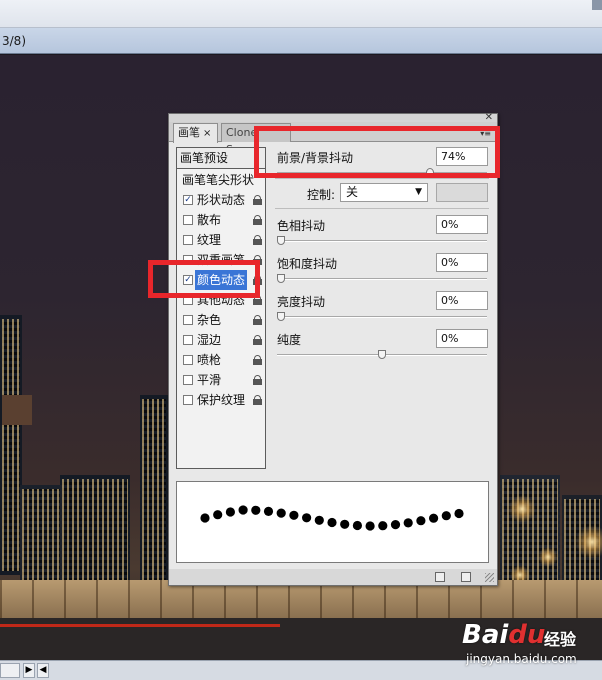 This screenshot has width=602, height=680. I want to click on chevron-down-icon: ▼, so click(418, 192).